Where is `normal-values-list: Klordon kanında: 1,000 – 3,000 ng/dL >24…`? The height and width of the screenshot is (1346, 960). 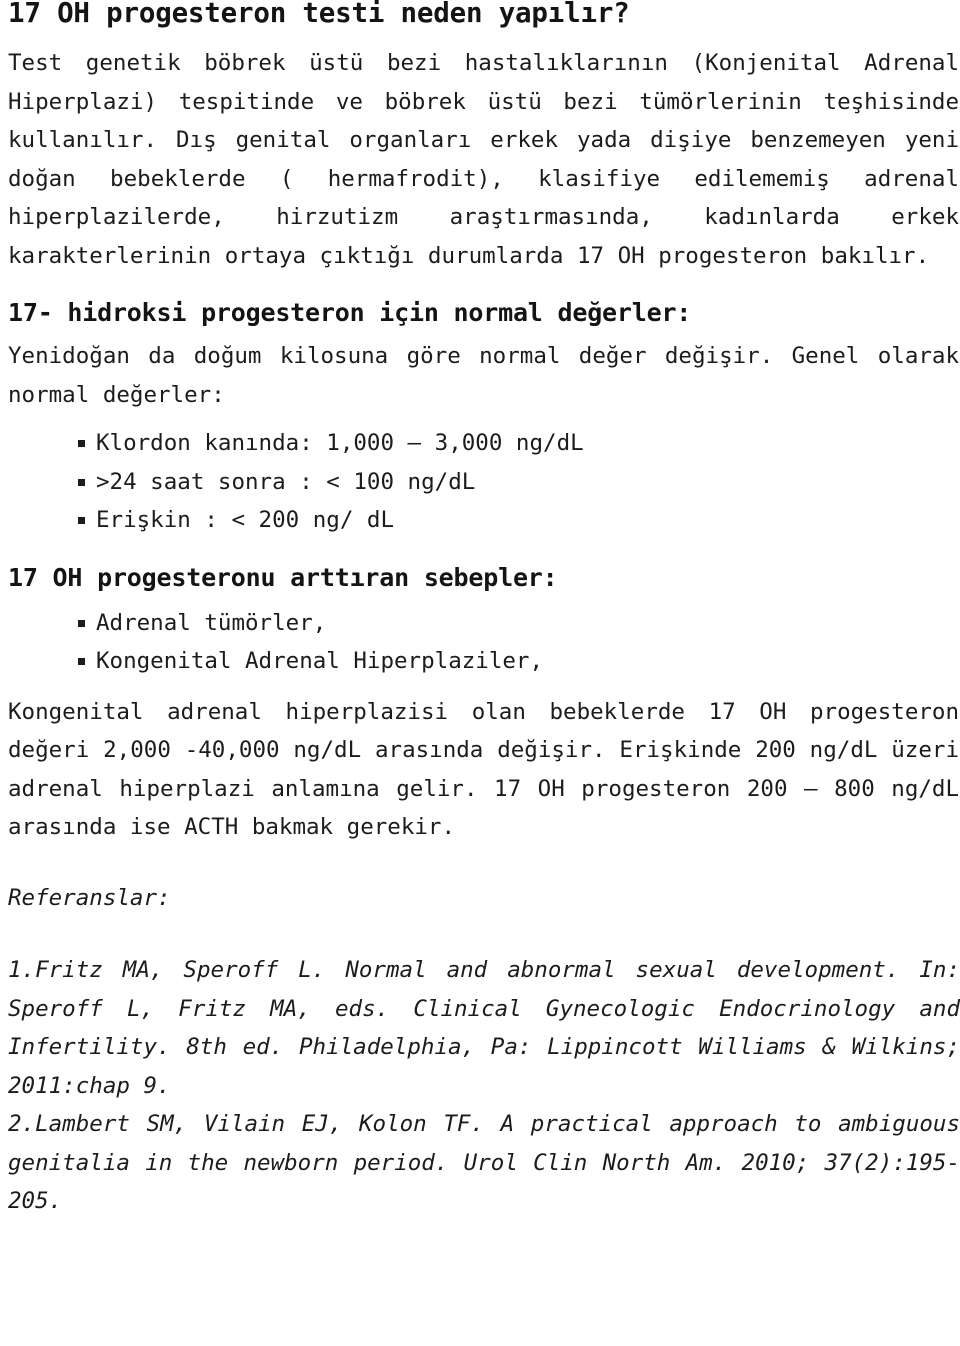 normal-values-list: Klordon kanında: 1,000 – 3,000 ng/dL >24… is located at coordinates (484, 482).